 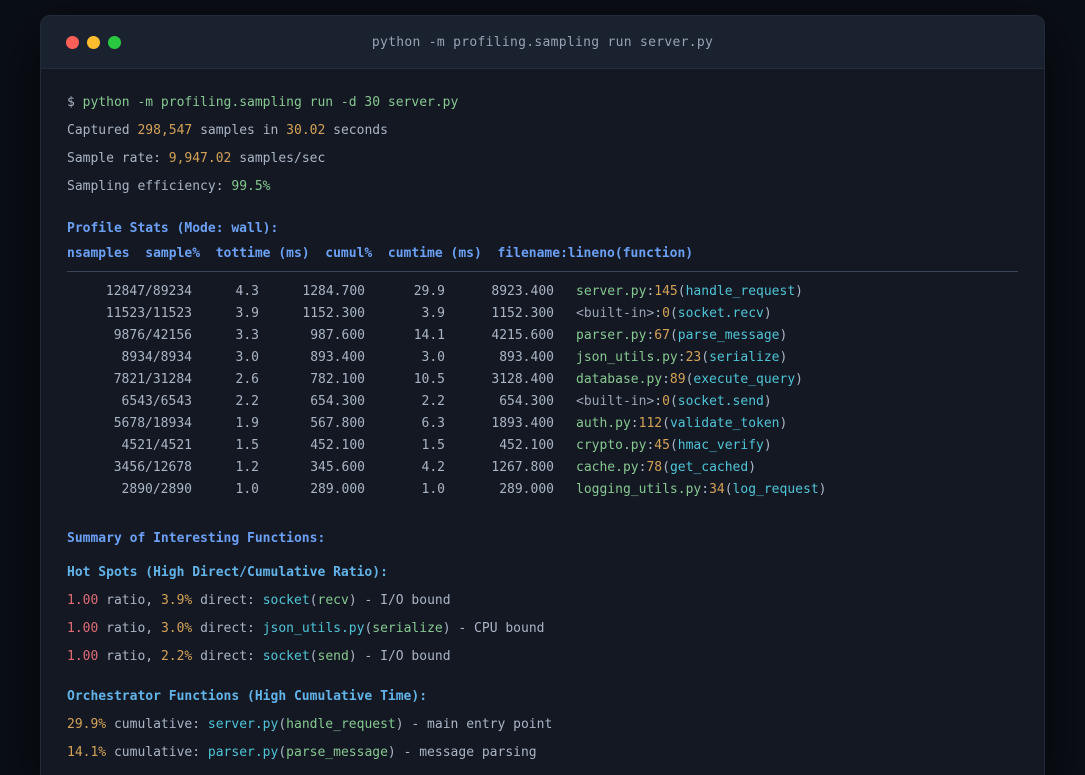 I want to click on profile-stats-heading: Profile Stats (Mode: wall):, so click(x=173, y=228).